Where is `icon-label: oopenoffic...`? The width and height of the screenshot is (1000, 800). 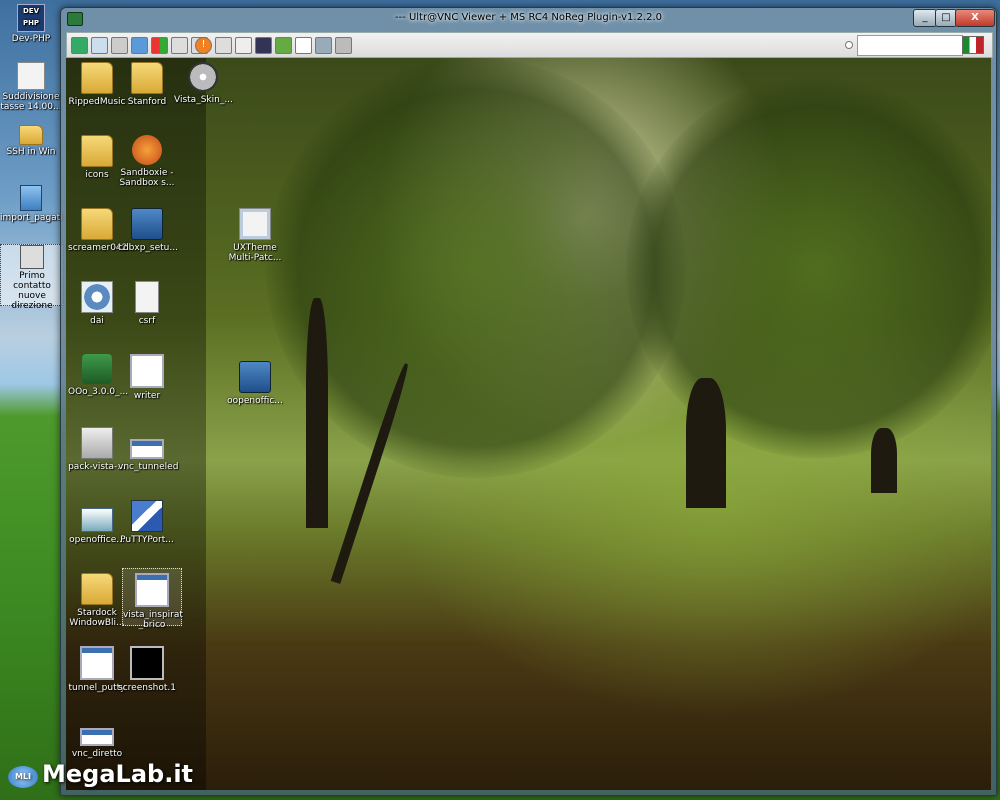 icon-label: oopenoffic... is located at coordinates (255, 401).